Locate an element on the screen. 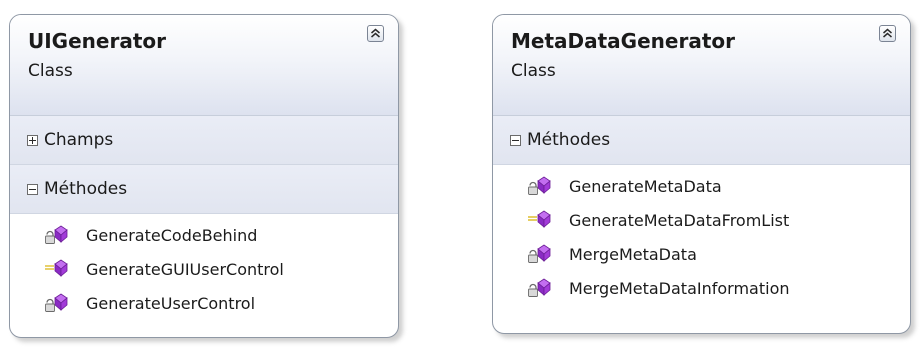 This screenshot has width=921, height=348. class-name: MetaDataGenerator is located at coordinates (623, 41).